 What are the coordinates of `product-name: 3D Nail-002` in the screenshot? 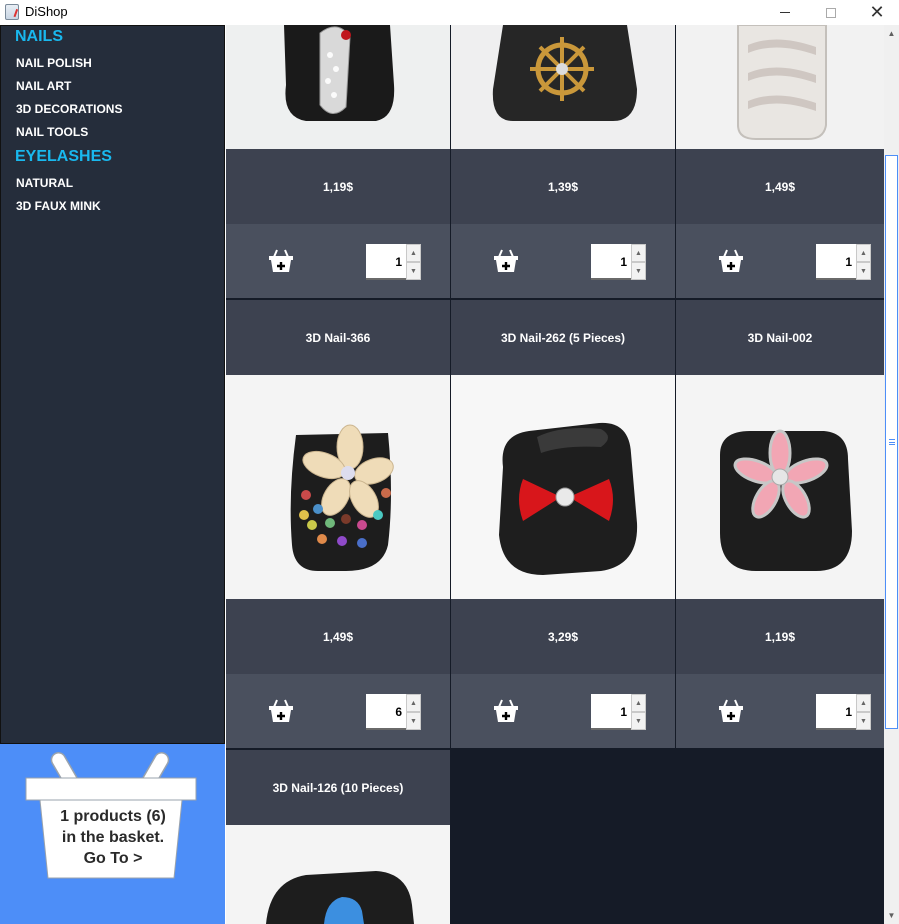 It's located at (780, 337).